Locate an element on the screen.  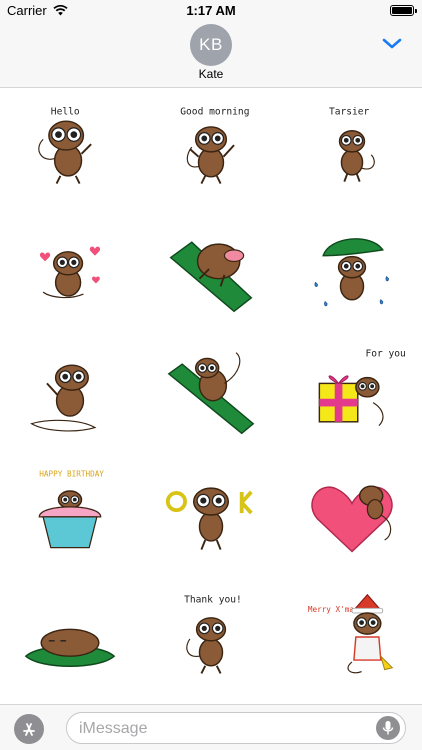
status-bar: Carrier 1:17 AM is located at coordinates (211, 11).